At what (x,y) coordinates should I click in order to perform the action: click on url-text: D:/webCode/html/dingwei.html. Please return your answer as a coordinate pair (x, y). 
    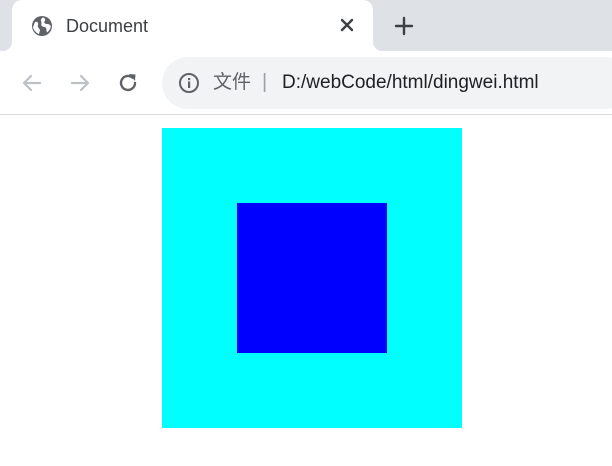
    Looking at the image, I should click on (410, 83).